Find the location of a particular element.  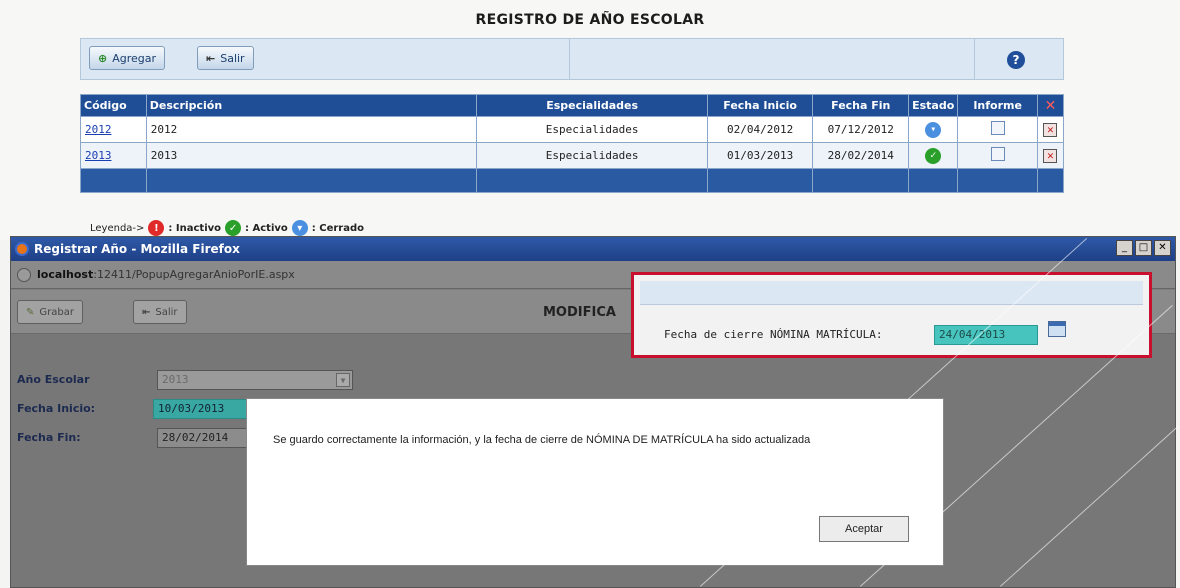

toolbar-section is located at coordinates (773, 59).